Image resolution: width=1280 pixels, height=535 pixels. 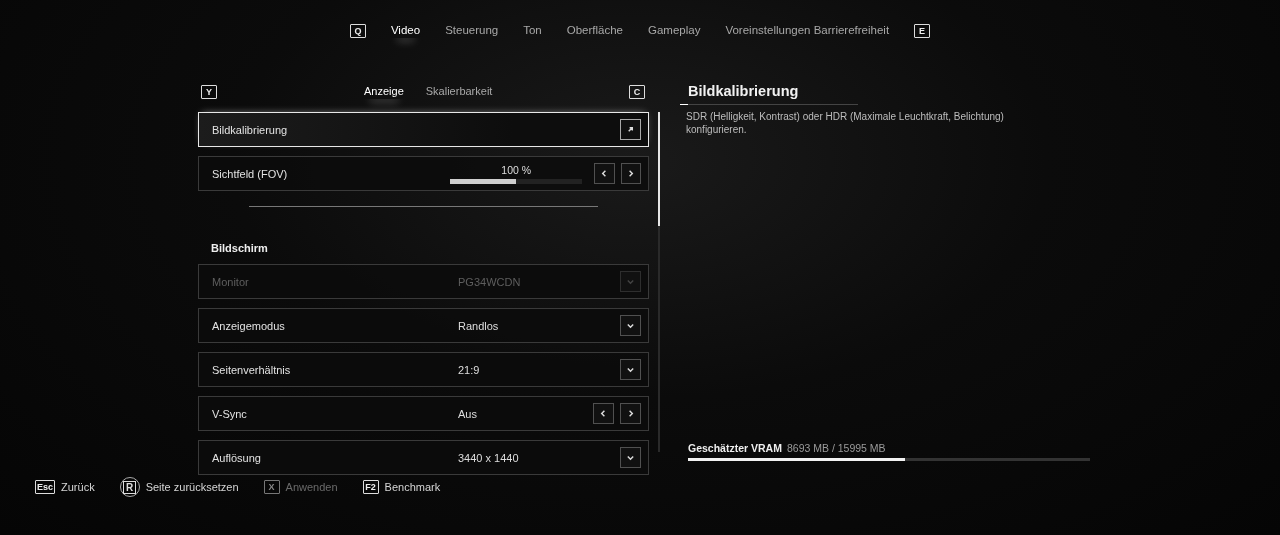 I want to click on setting-value: Aus, so click(x=468, y=413).